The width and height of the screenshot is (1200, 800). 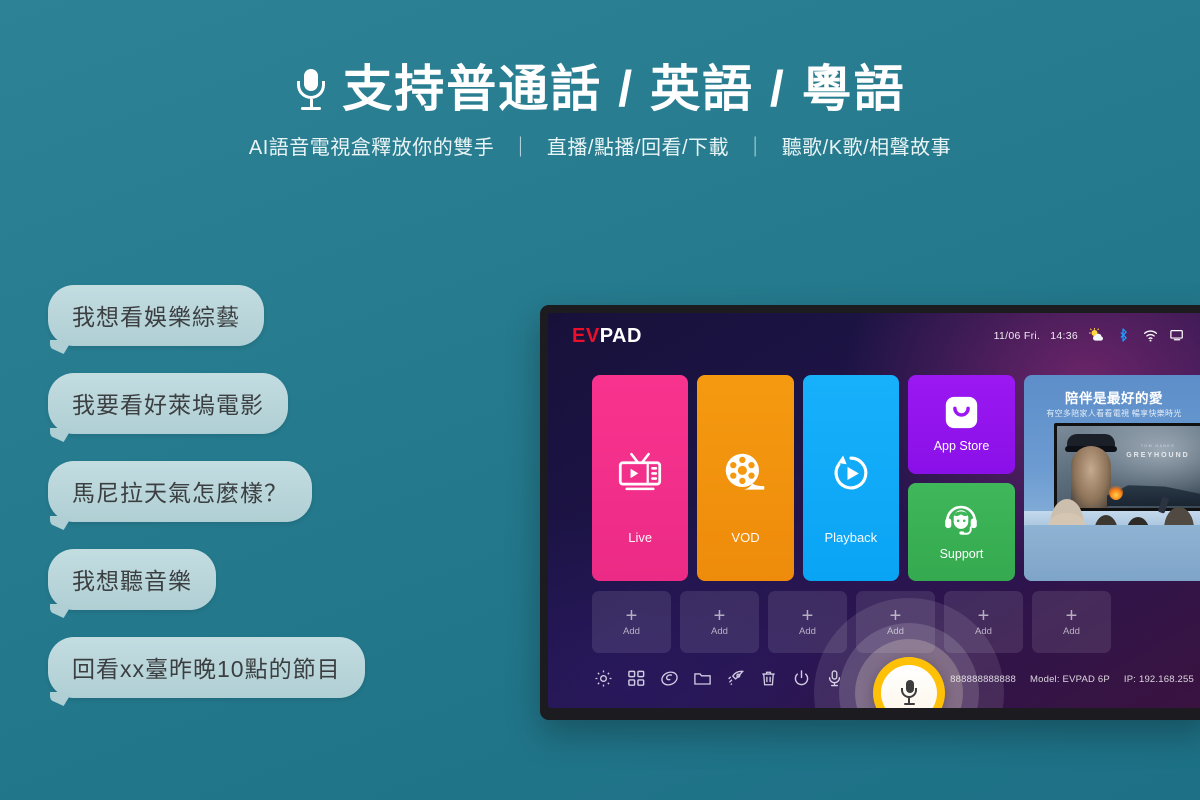 What do you see at coordinates (603, 678) in the screenshot?
I see `settings-gear-icon` at bounding box center [603, 678].